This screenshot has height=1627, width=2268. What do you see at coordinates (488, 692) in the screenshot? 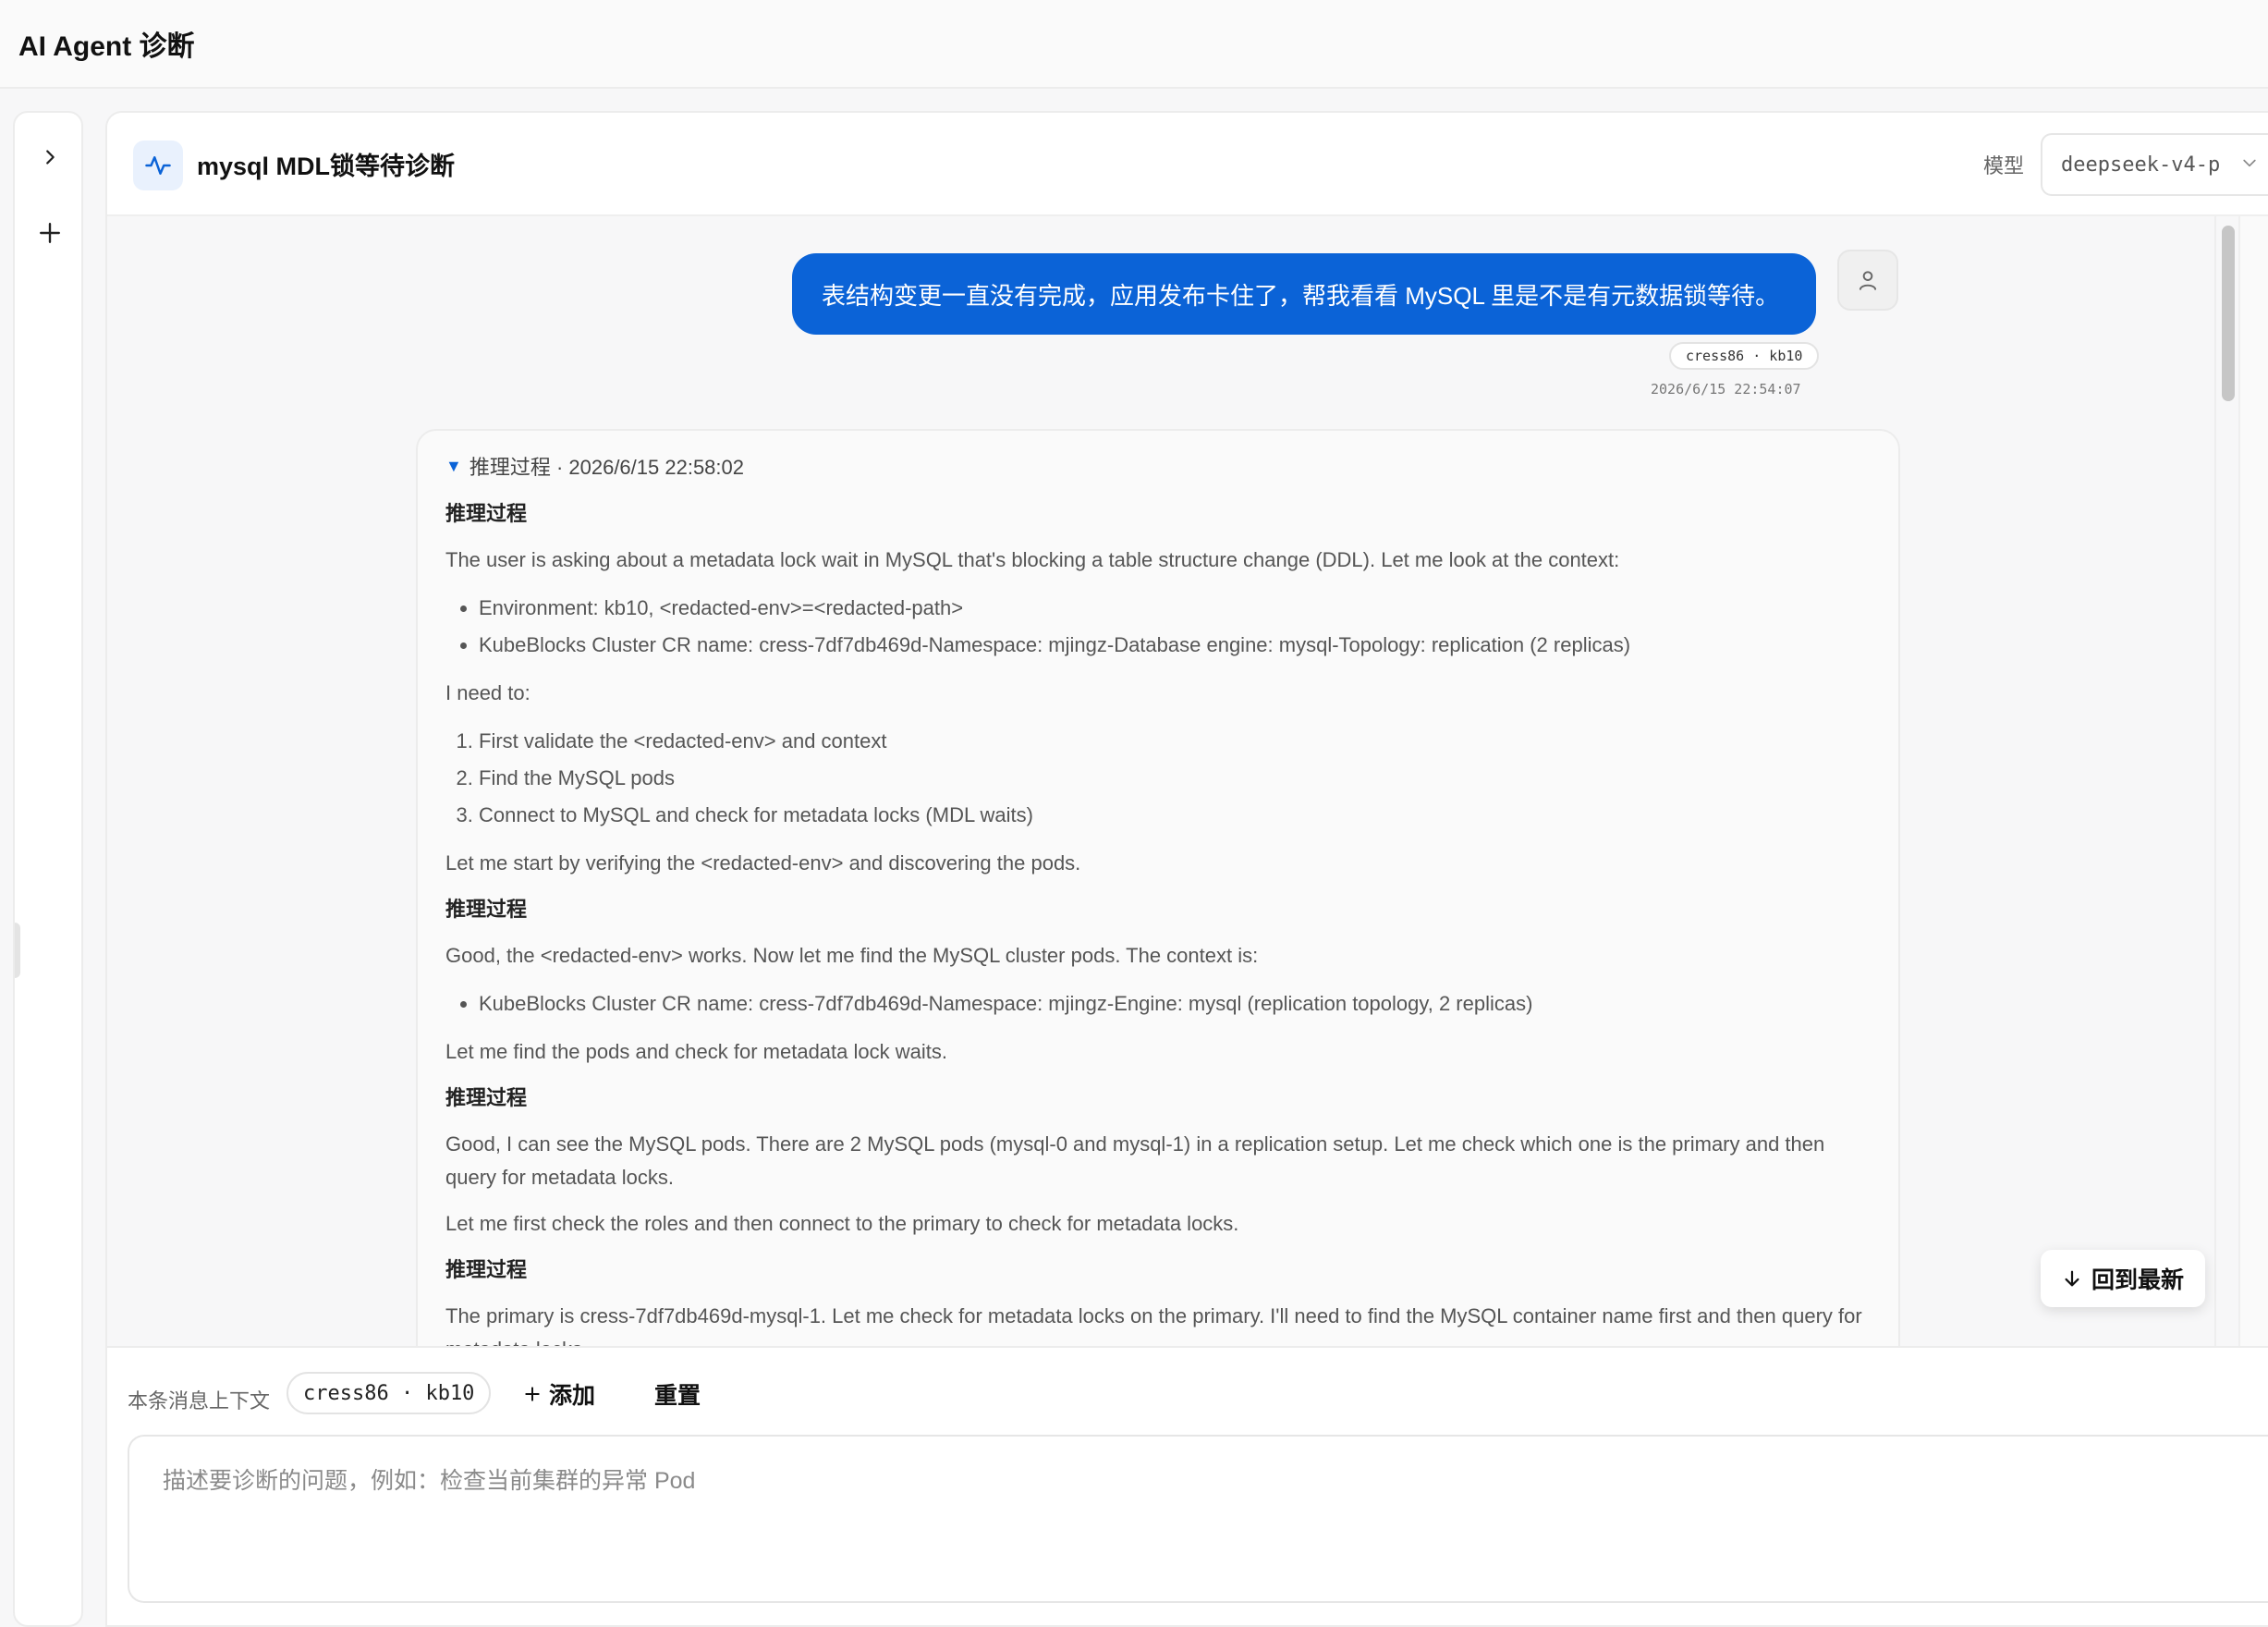
I see `reasoning-paragraph: I need to:` at bounding box center [488, 692].